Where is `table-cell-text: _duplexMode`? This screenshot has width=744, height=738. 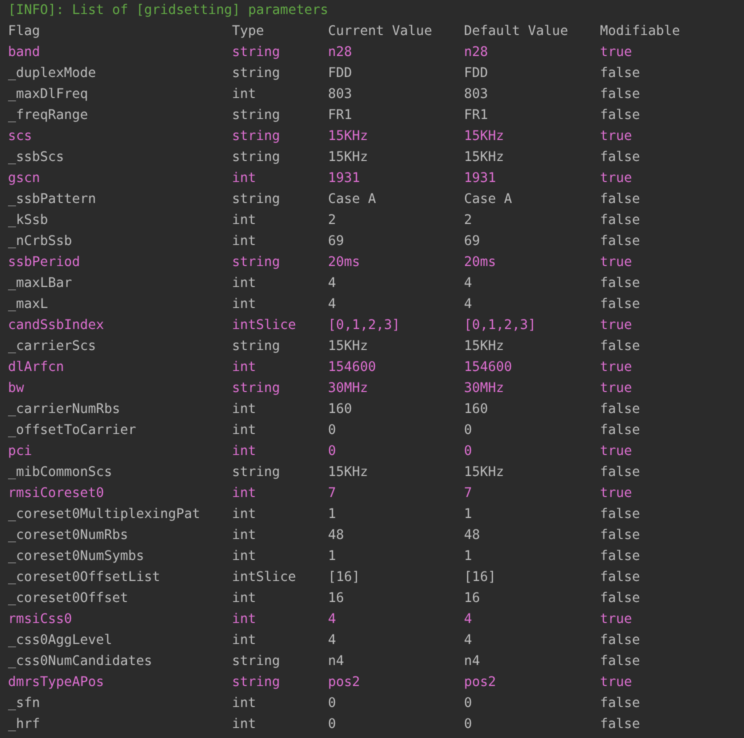 table-cell-text: _duplexMode is located at coordinates (52, 74).